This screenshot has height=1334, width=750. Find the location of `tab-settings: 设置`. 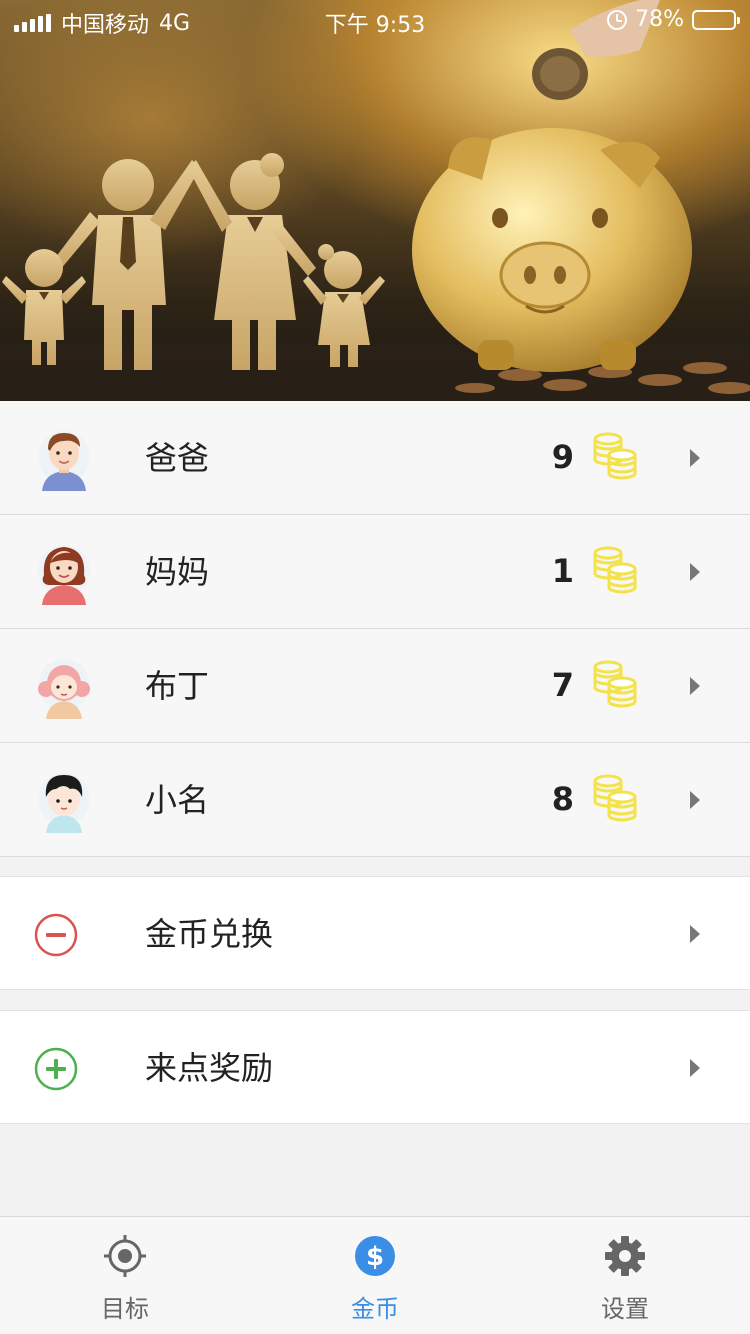

tab-settings: 设置 is located at coordinates (625, 1275).